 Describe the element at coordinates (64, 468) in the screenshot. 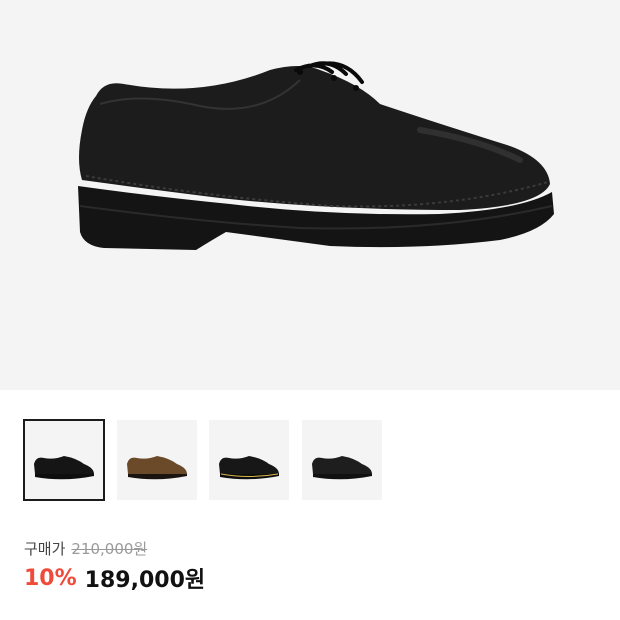

I see `black-shoe-thumb-icon` at that location.